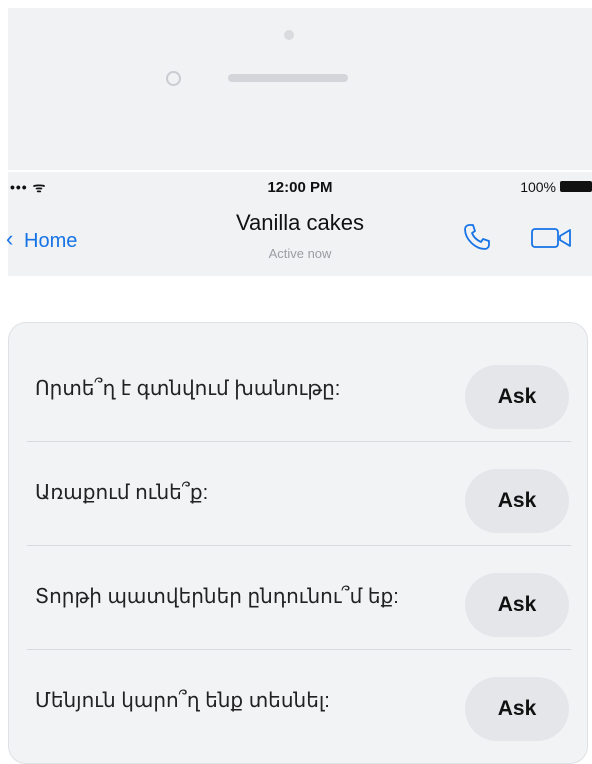 Image resolution: width=592 pixels, height=764 pixels. I want to click on question-row: Որտե՞ղ է գտնվում խանութը: Ask, so click(299, 389).